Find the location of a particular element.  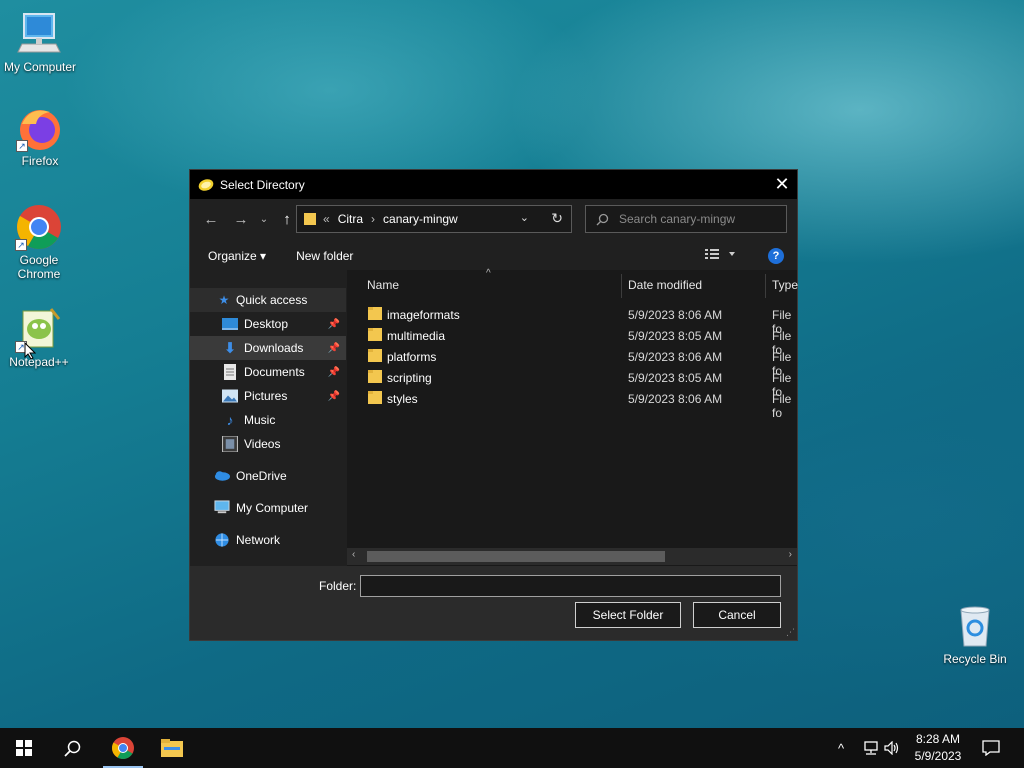

nav-pictures: Pictures 📌 is located at coordinates (268, 396).